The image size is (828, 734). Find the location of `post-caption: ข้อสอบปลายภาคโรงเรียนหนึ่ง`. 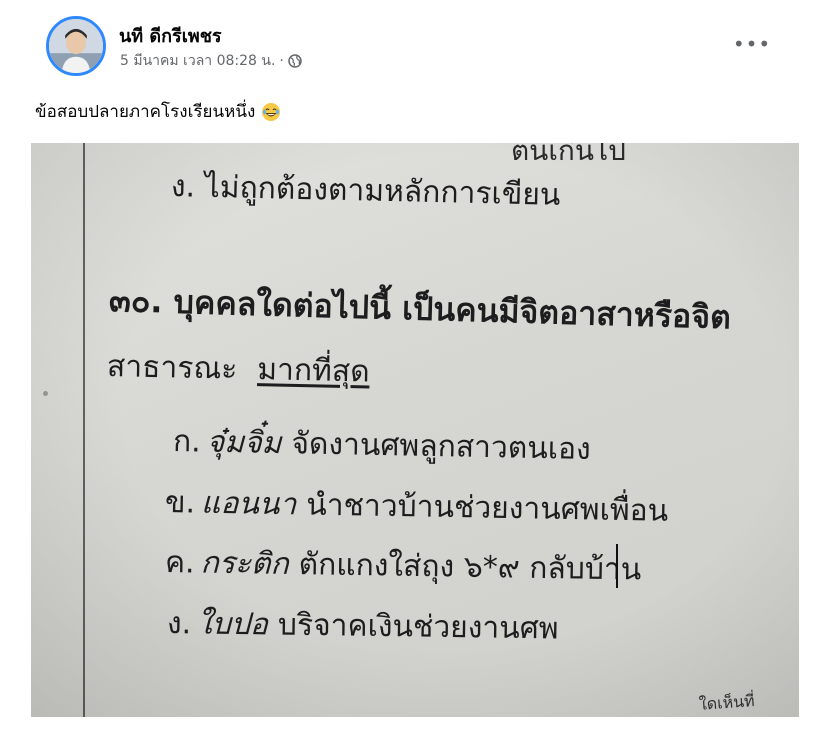

post-caption: ข้อสอบปลายภาคโรงเรียนหนึ่ง is located at coordinates (158, 111).